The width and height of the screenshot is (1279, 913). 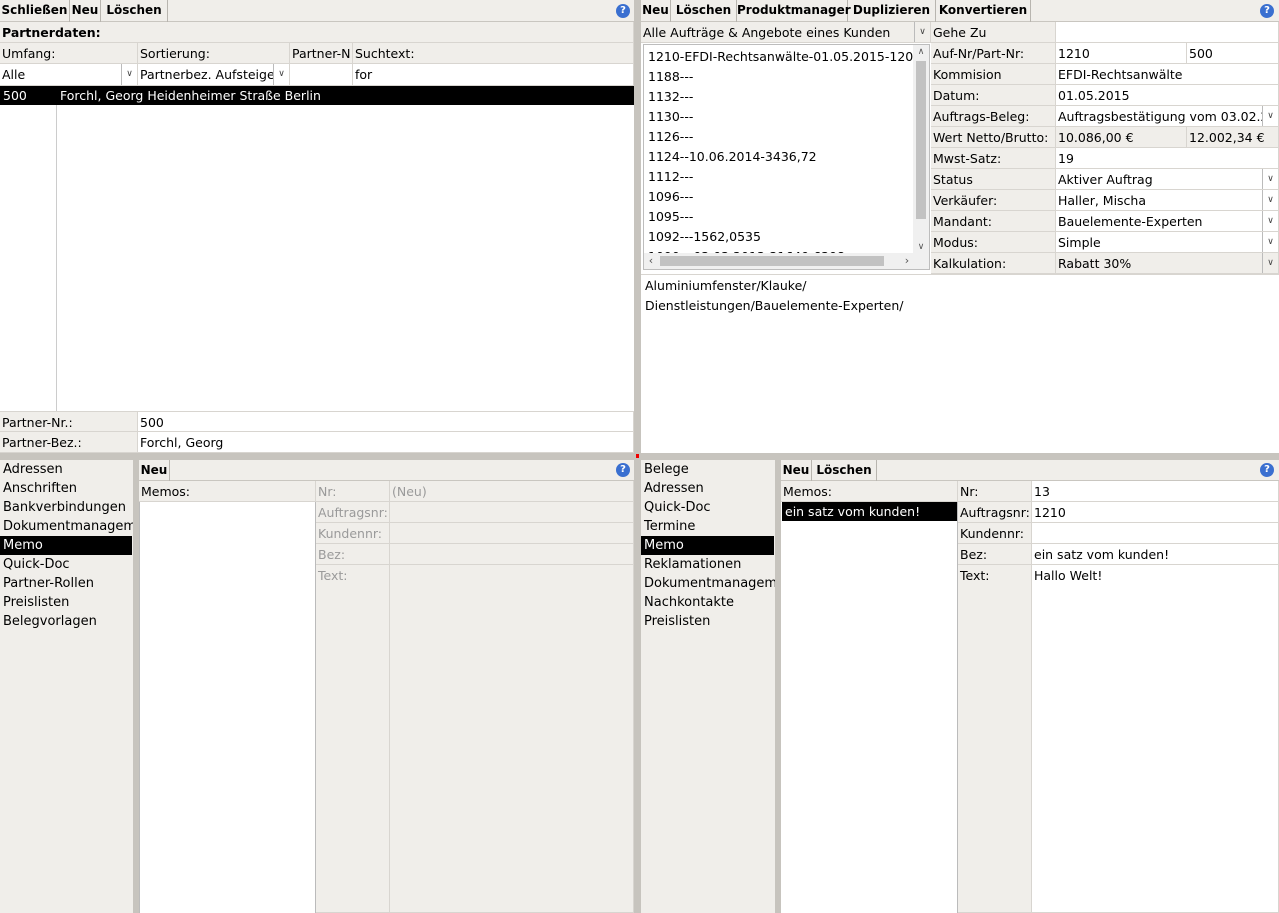 I want to click on order-memo-nr-field: 13, so click(x=1155, y=491).